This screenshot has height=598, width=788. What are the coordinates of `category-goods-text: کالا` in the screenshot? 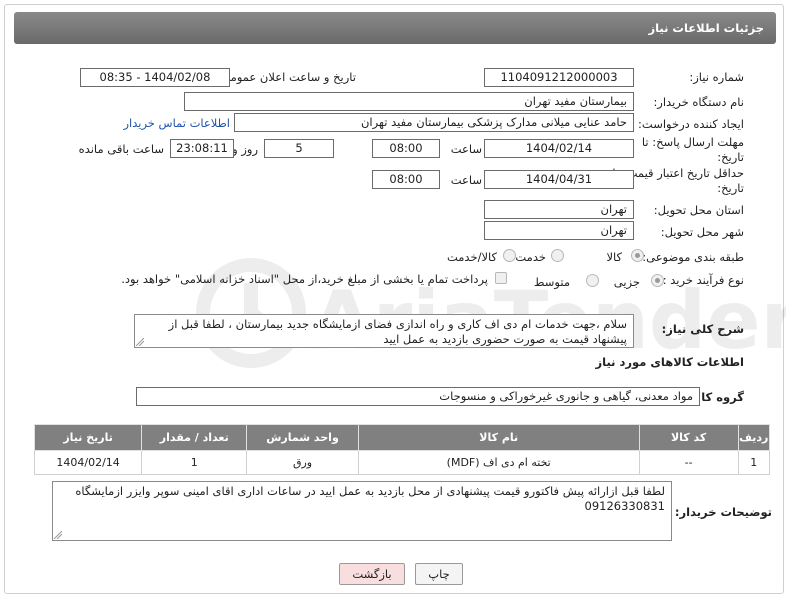 It's located at (614, 257).